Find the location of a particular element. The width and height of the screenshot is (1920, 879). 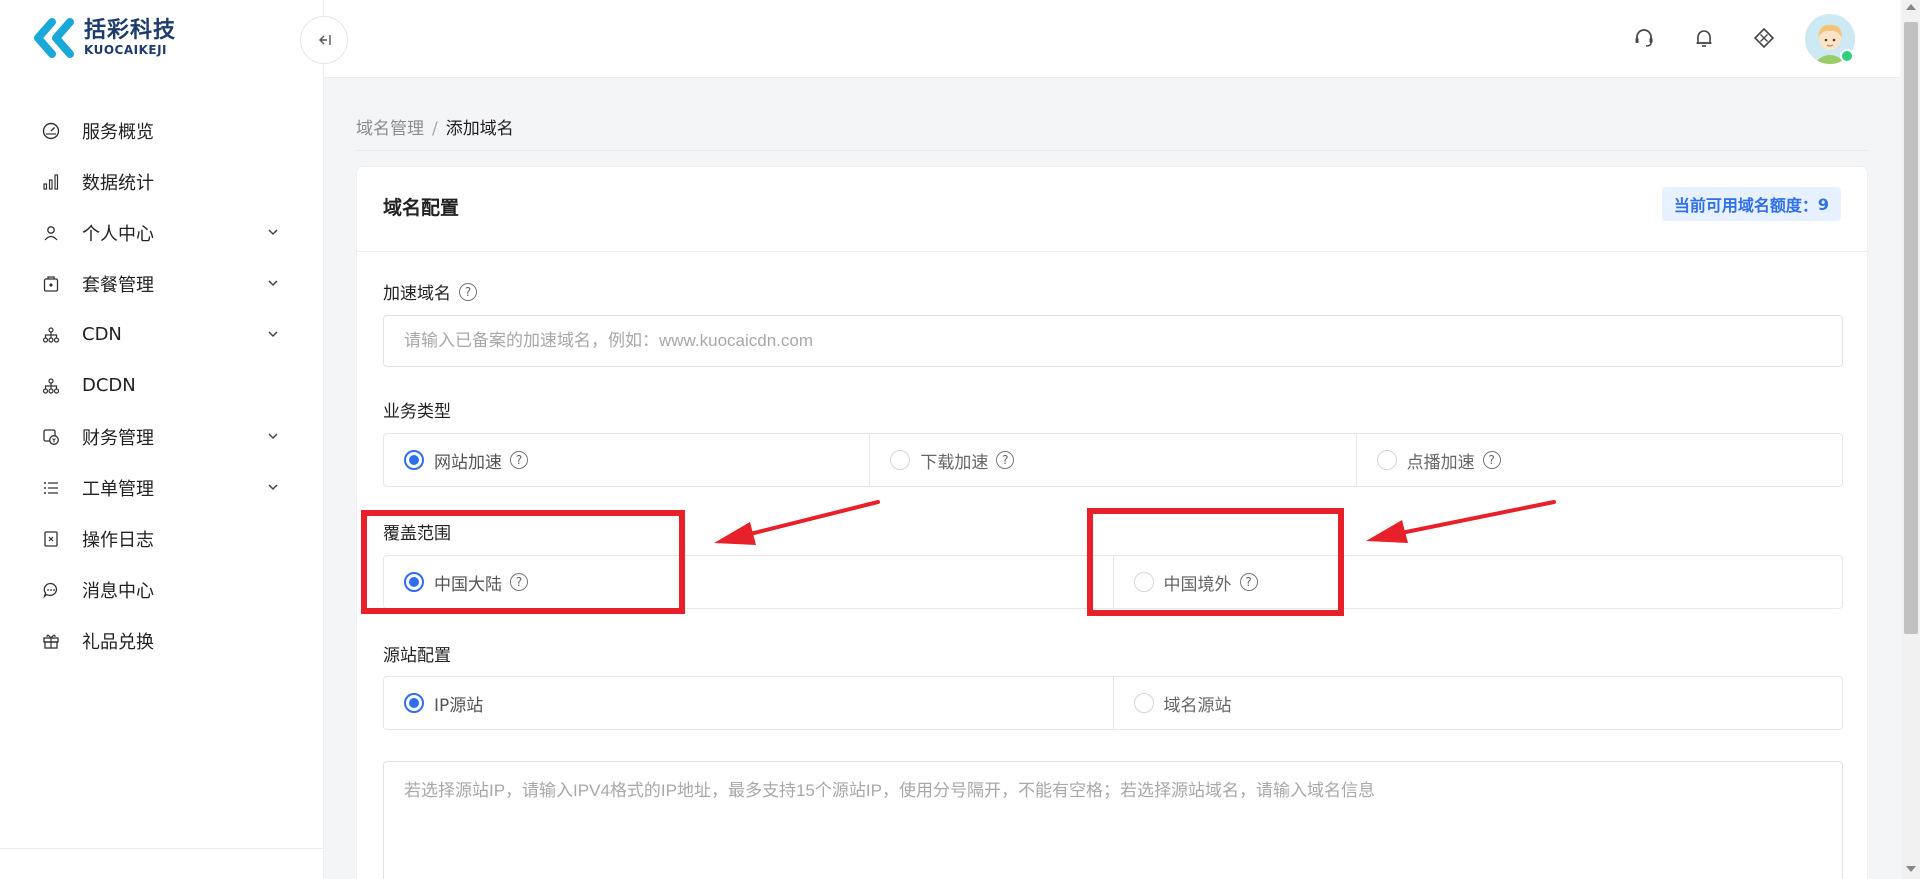

sidebar-item-dcdn: DCDN is located at coordinates (162, 385).